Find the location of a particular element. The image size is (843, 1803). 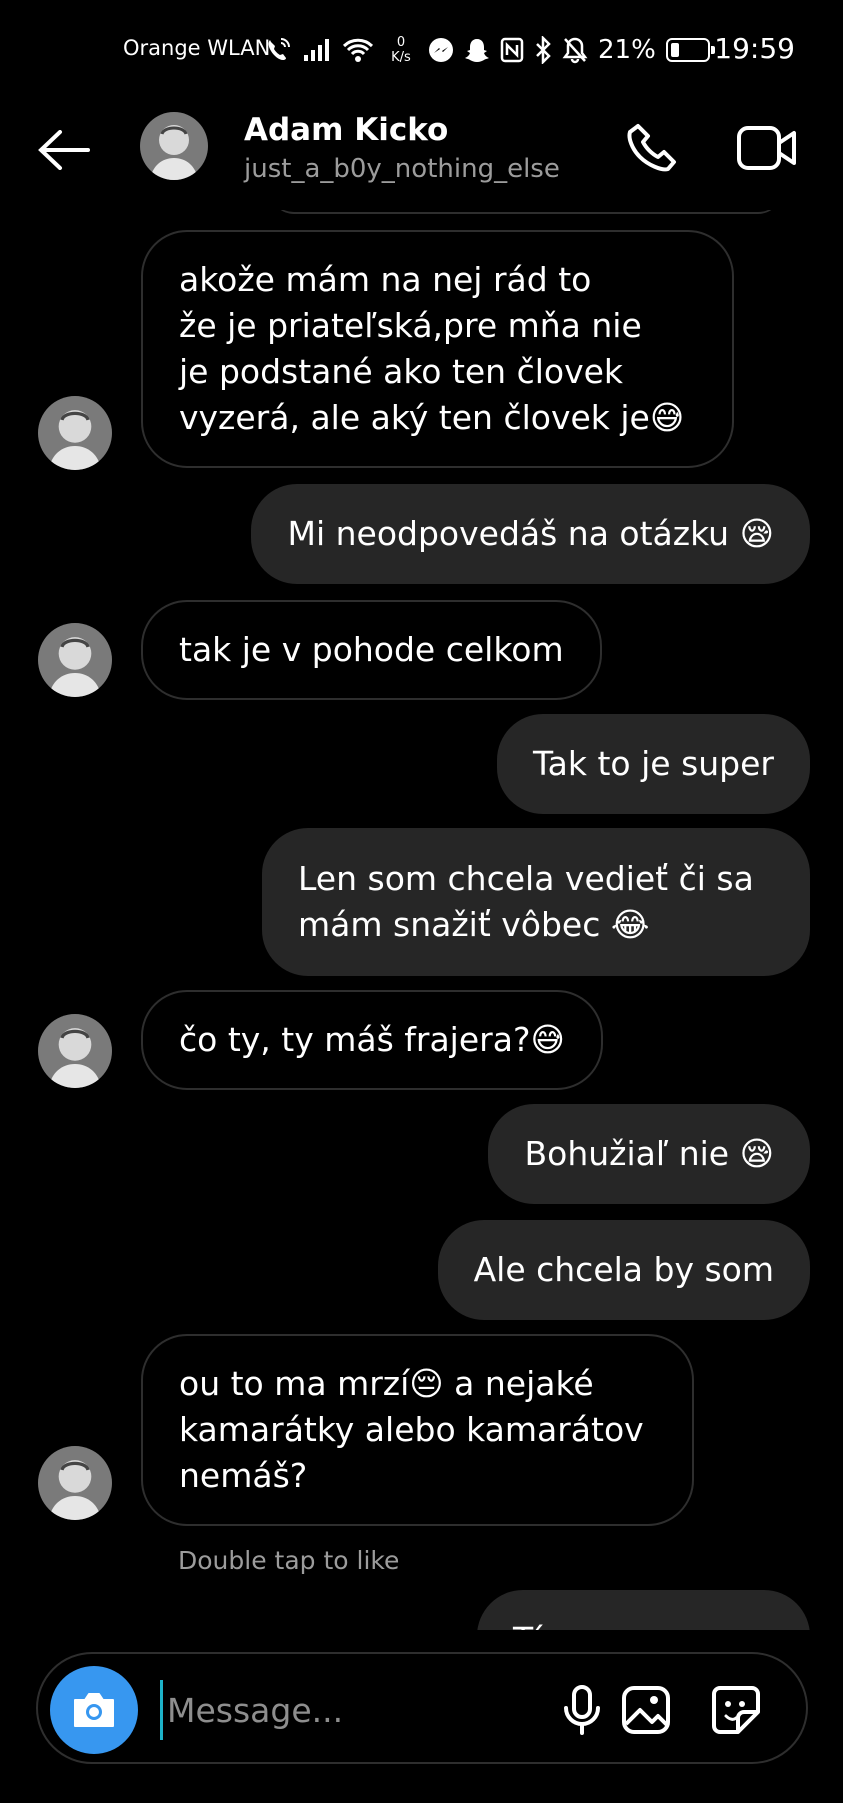

message-text: čo ty, ty máš frajera?😅 is located at coordinates (372, 1039).